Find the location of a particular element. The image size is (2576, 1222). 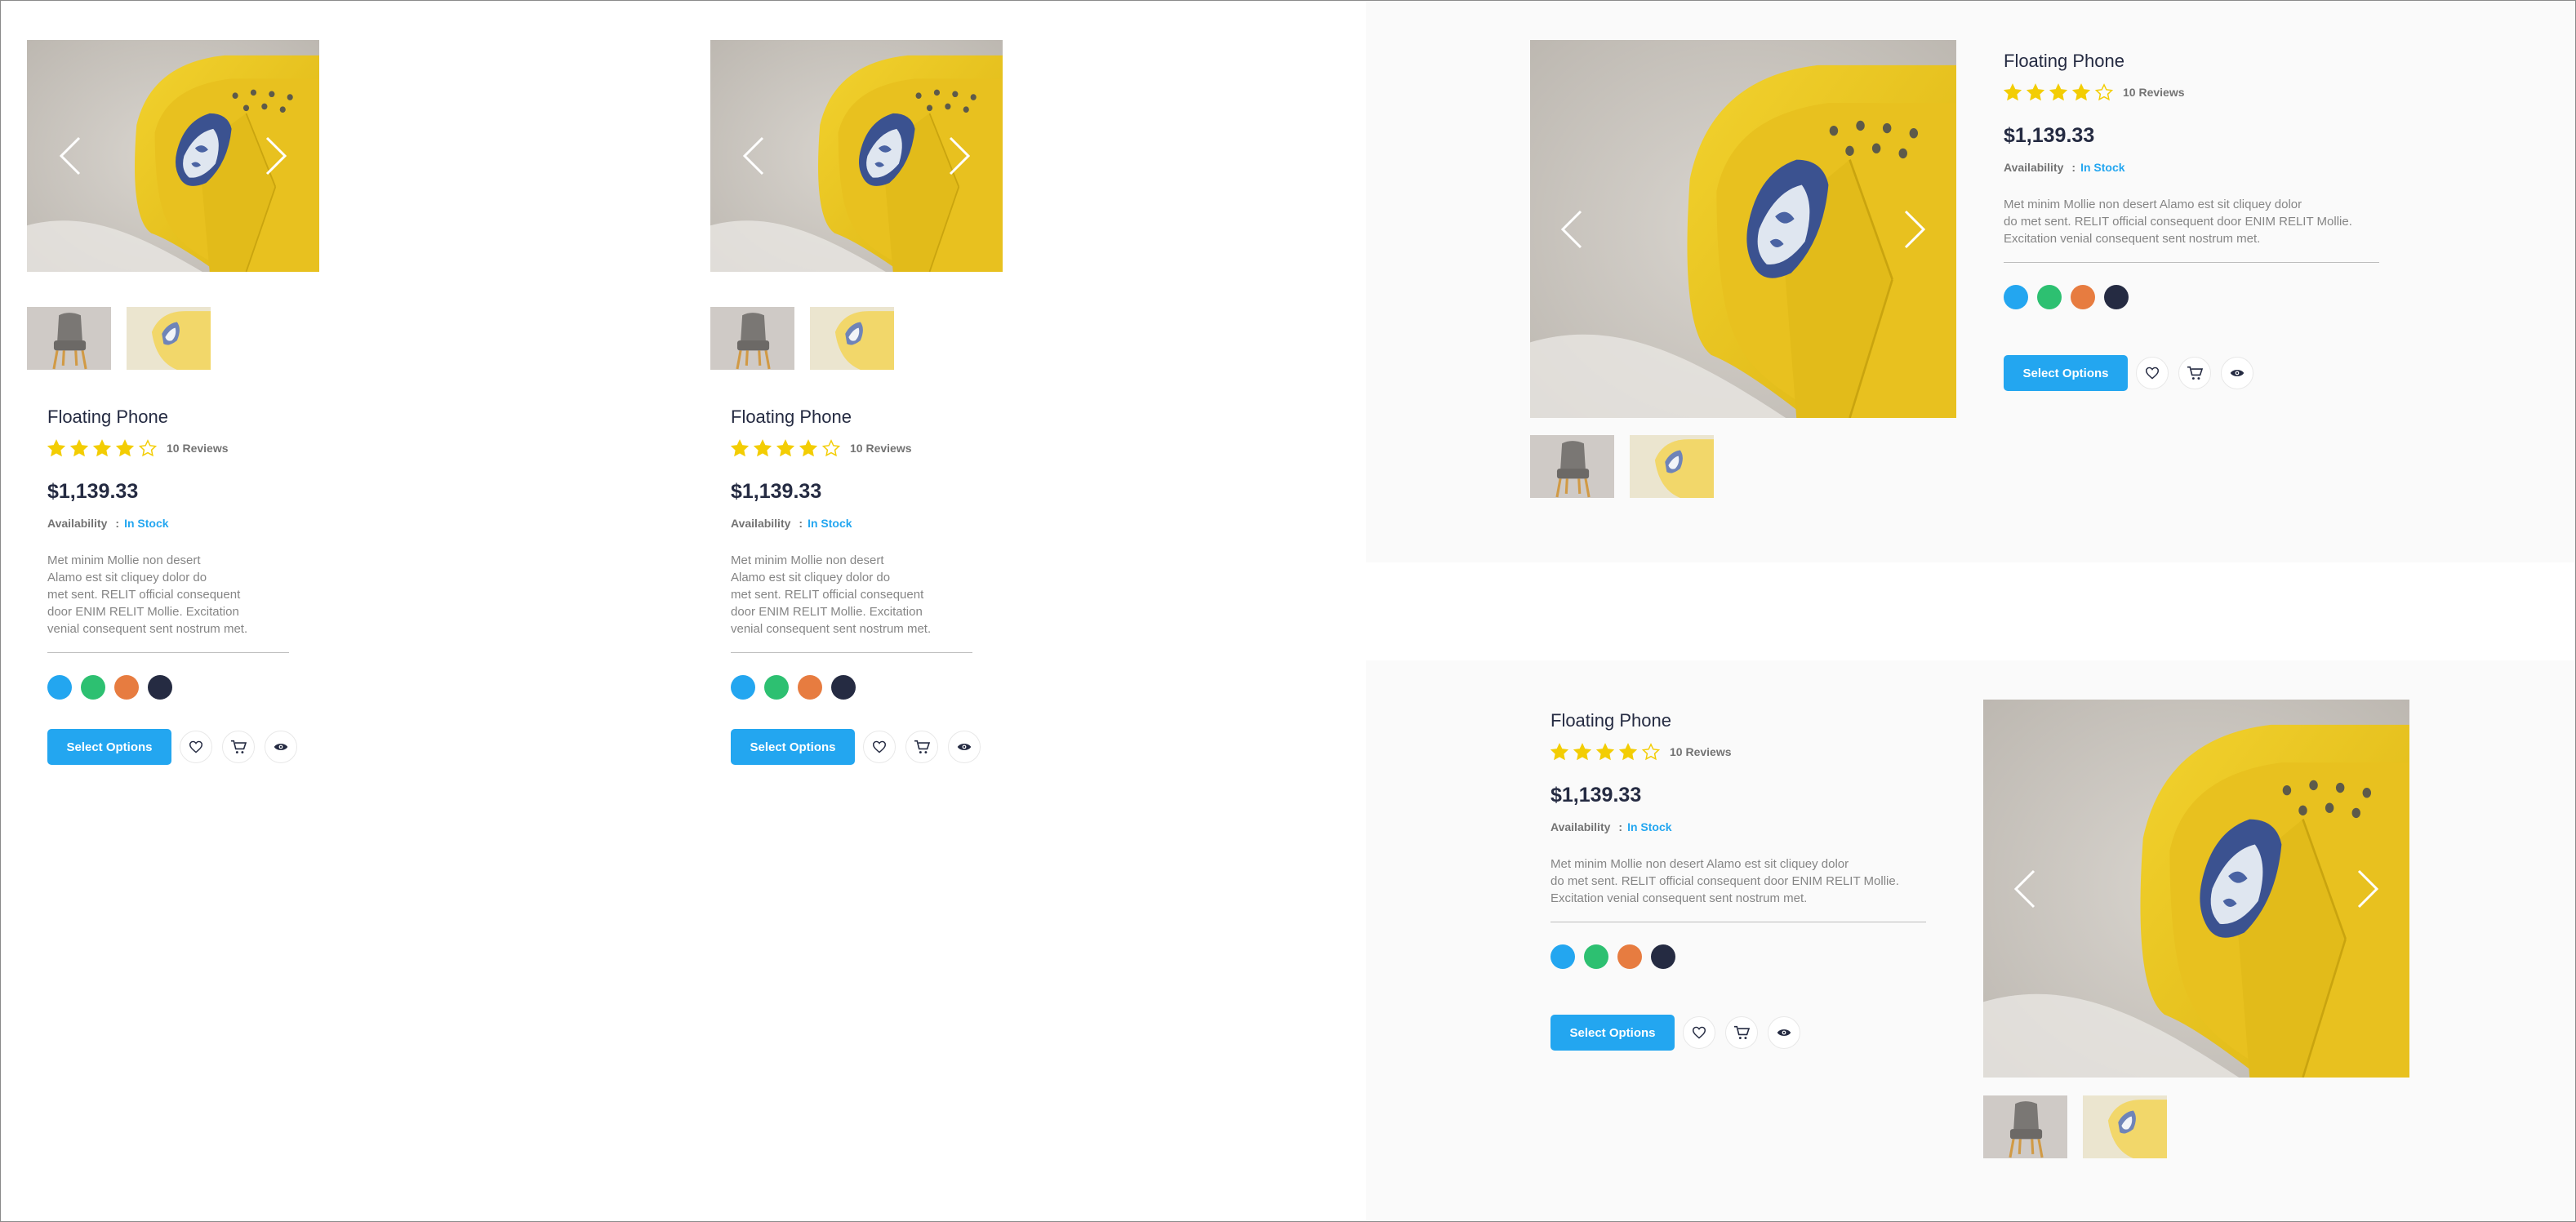

description-line: Alamo est sit cliquey dolor do is located at coordinates (811, 577).